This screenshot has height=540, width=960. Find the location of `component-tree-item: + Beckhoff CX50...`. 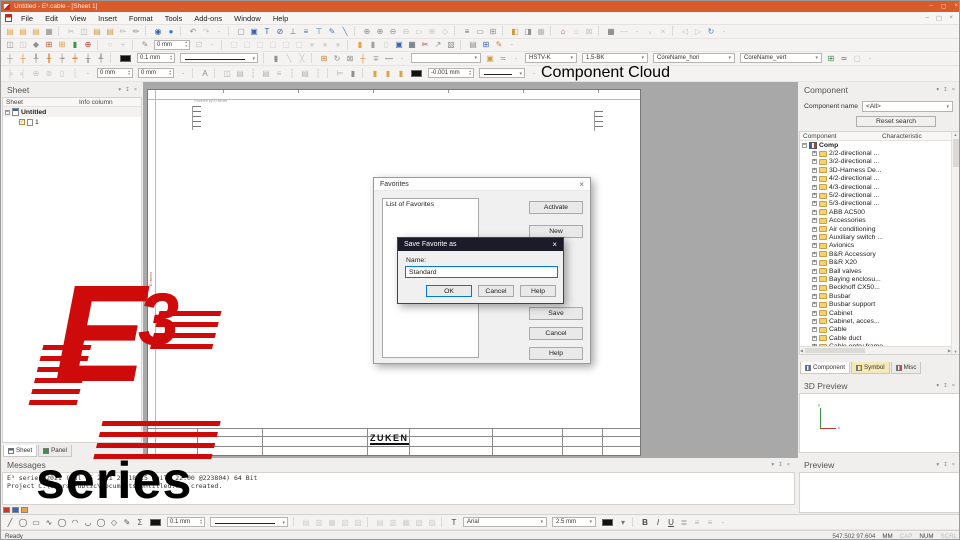

component-tree-item: + Beckhoff CX50... is located at coordinates (875, 288).